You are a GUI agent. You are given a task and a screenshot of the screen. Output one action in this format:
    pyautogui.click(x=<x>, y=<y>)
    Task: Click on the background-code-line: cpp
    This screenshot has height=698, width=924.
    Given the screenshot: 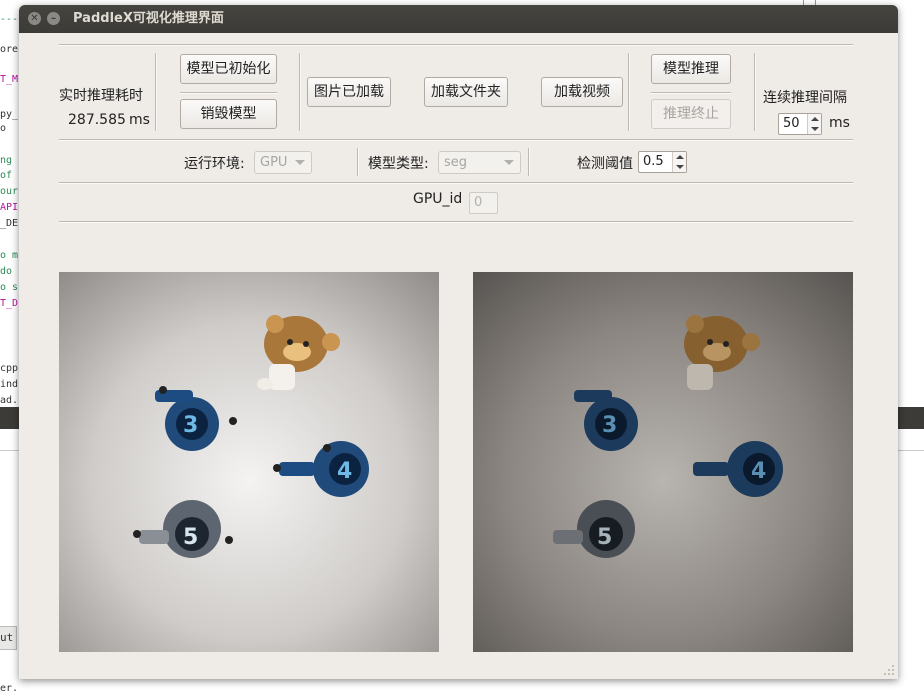 What is the action you would take?
    pyautogui.click(x=9, y=368)
    